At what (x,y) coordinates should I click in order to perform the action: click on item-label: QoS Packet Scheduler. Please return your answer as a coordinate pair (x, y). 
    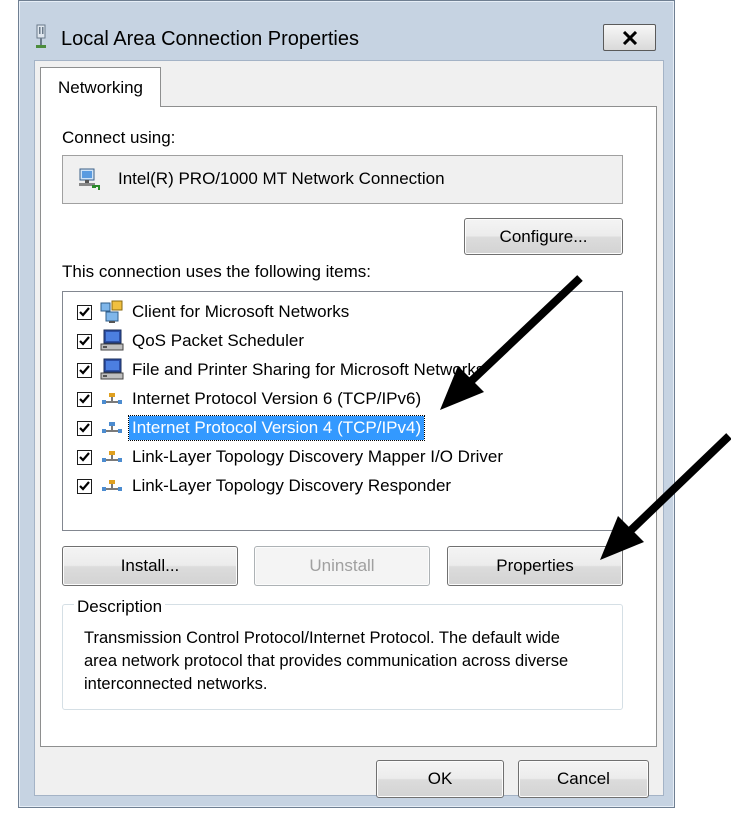
    Looking at the image, I should click on (218, 340).